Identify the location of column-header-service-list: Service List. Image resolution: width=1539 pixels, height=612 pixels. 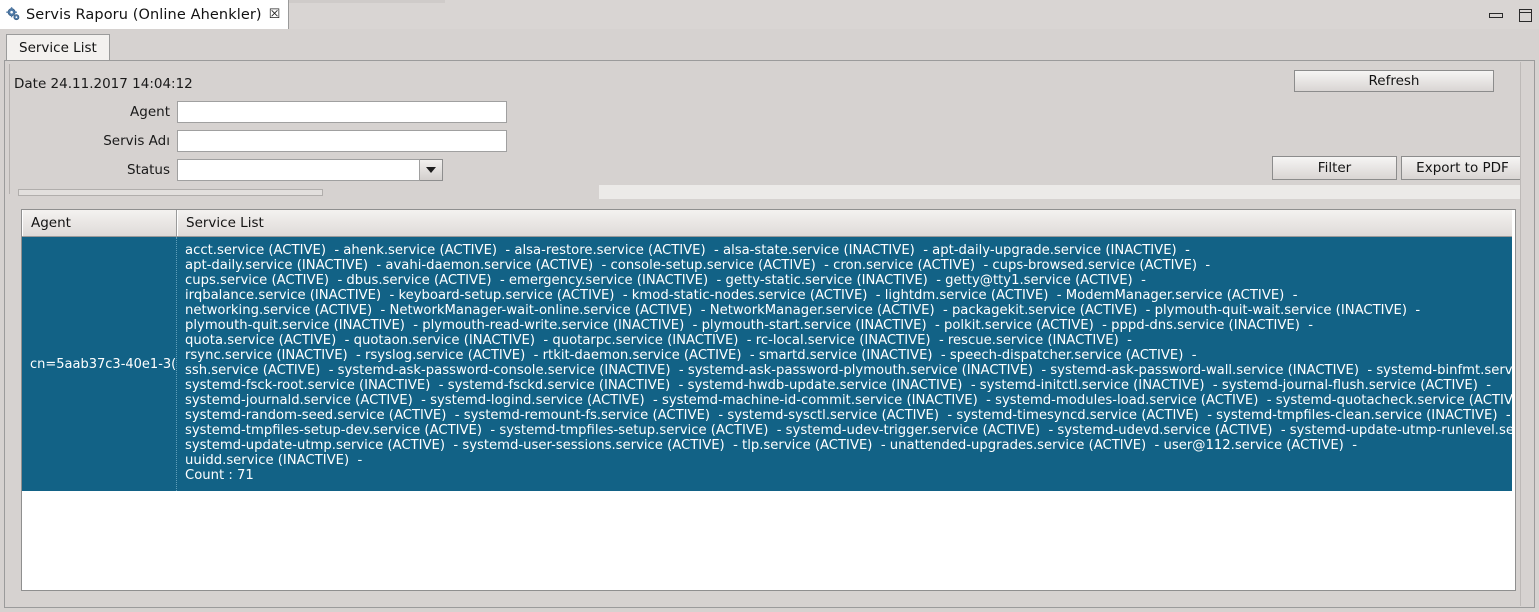
(846, 223).